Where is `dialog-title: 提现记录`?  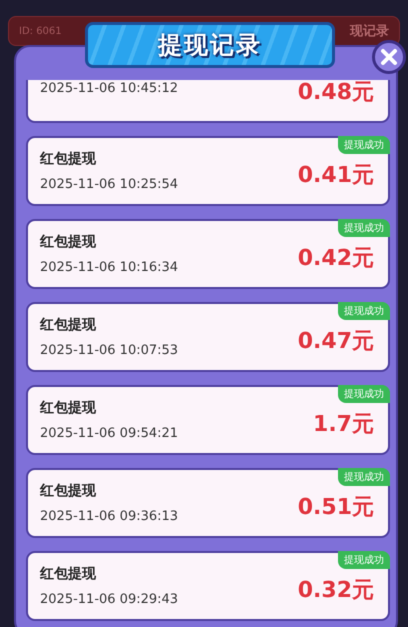 dialog-title: 提现记录 is located at coordinates (210, 45).